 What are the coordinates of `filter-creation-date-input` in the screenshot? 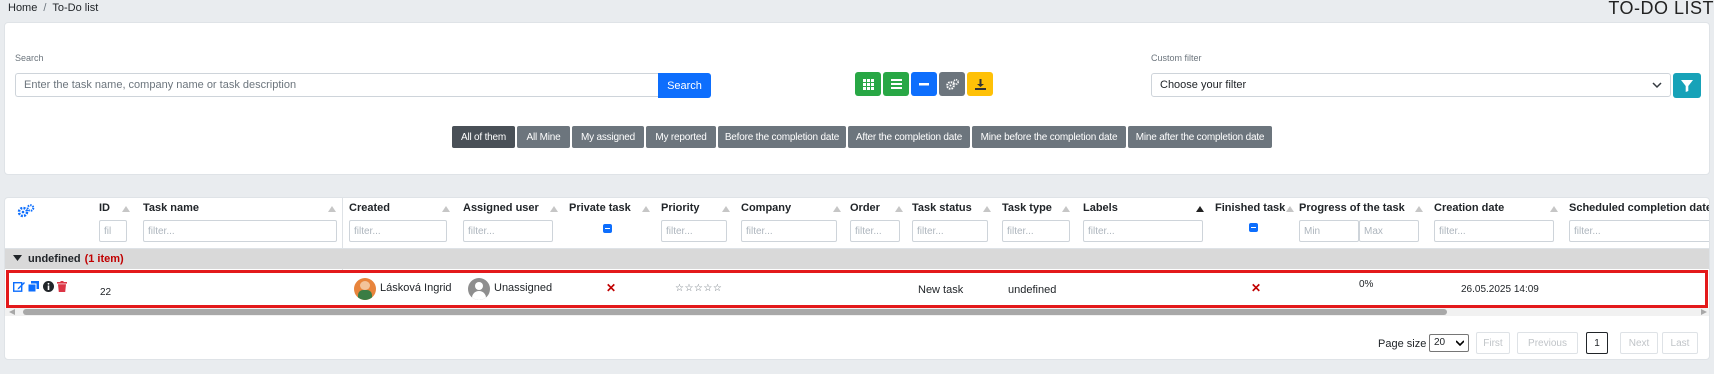 It's located at (1494, 231).